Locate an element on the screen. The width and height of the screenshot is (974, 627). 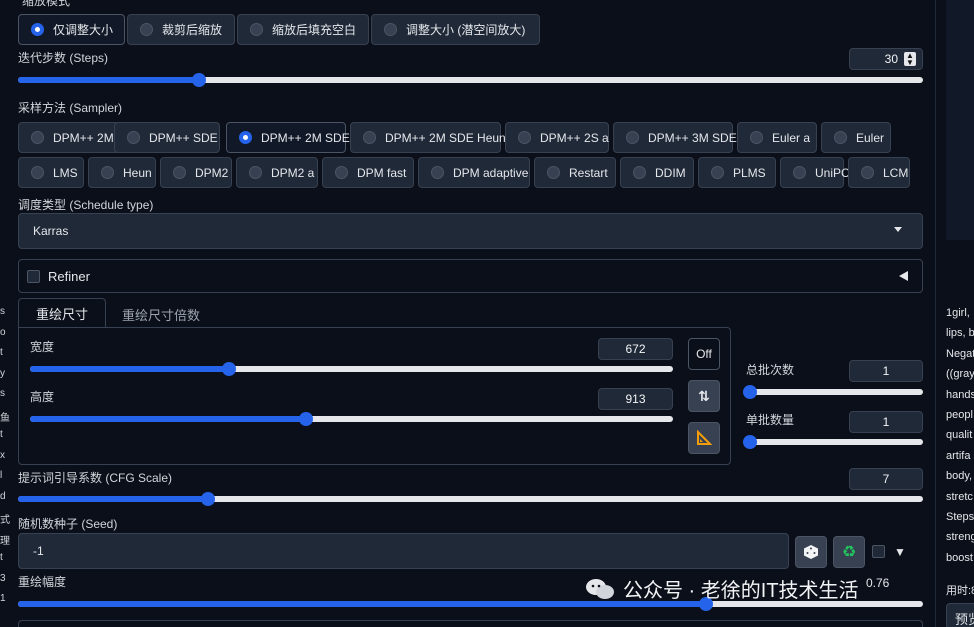
aspect-ratio-button is located at coordinates (704, 438).